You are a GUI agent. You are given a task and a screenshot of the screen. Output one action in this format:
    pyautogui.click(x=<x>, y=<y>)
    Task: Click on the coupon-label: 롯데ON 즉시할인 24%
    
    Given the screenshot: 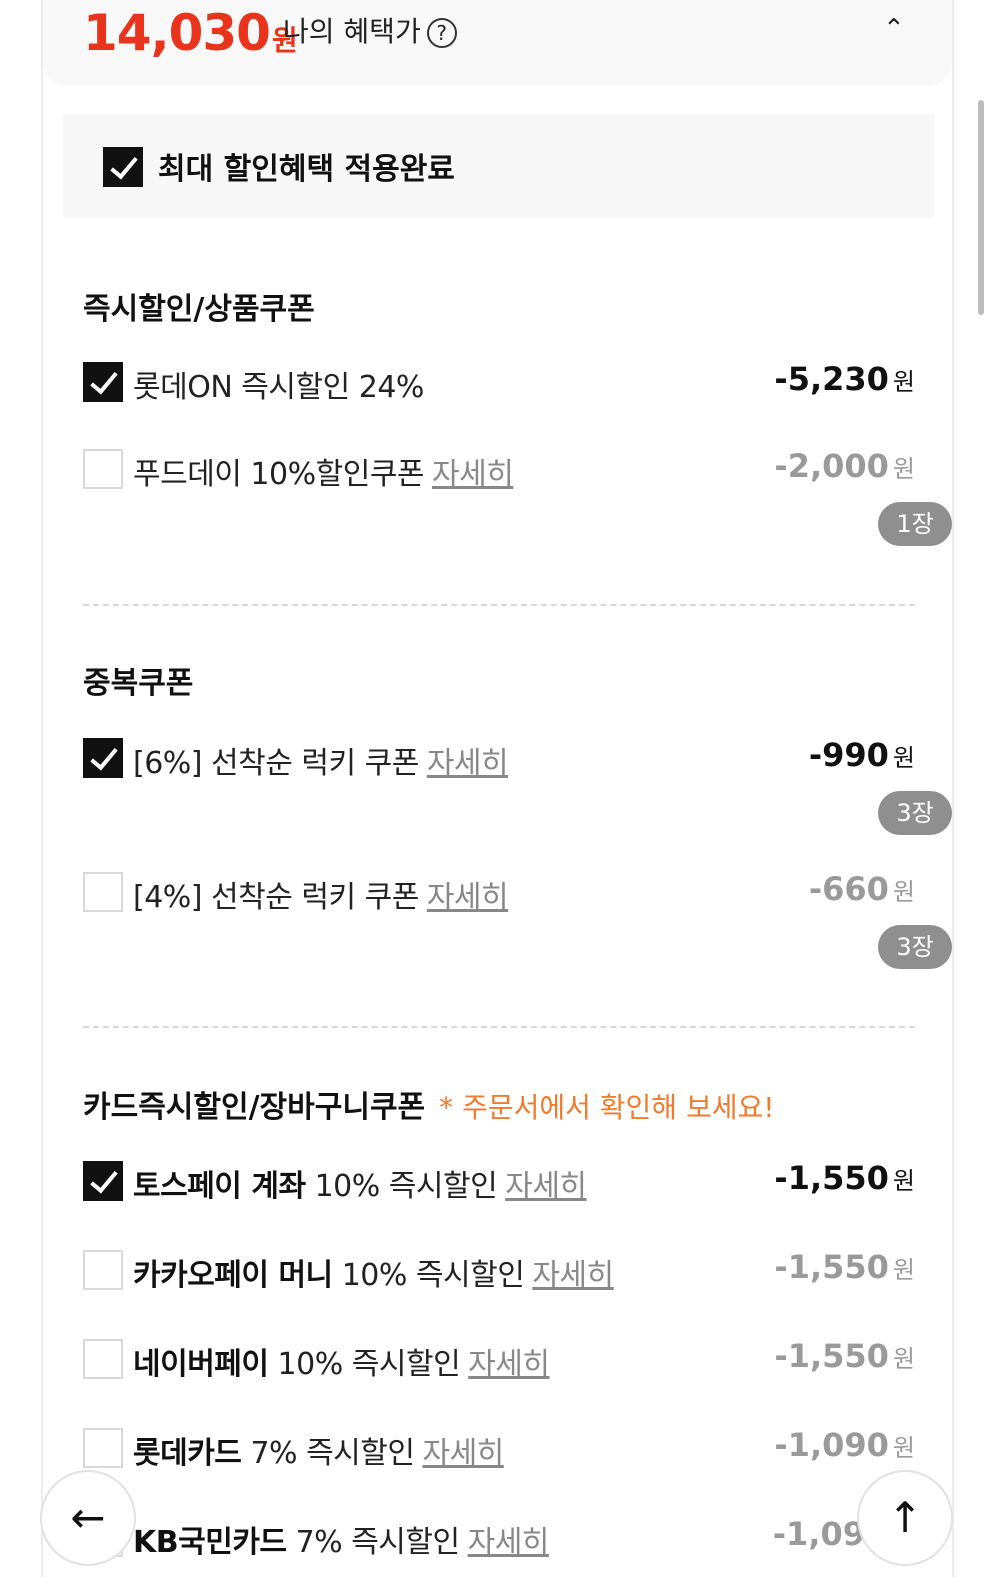 What is the action you would take?
    pyautogui.click(x=278, y=387)
    